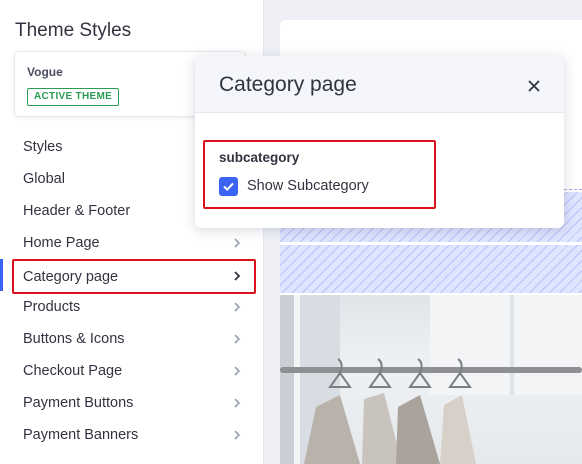 This screenshot has width=582, height=464. Describe the element at coordinates (61, 243) in the screenshot. I see `sidebar-item-label: Home Page` at that location.